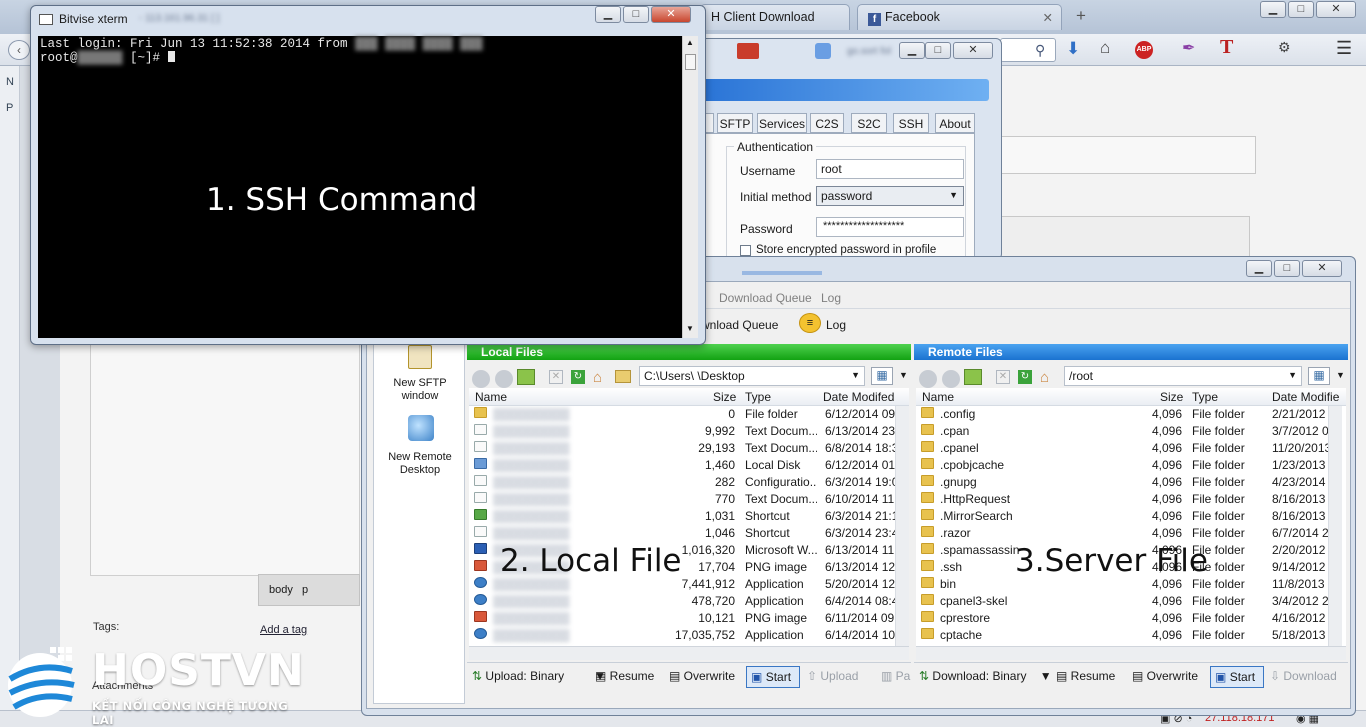  Describe the element at coordinates (775, 17) in the screenshot. I see `browser-tab-hclient: H Client Download` at that location.